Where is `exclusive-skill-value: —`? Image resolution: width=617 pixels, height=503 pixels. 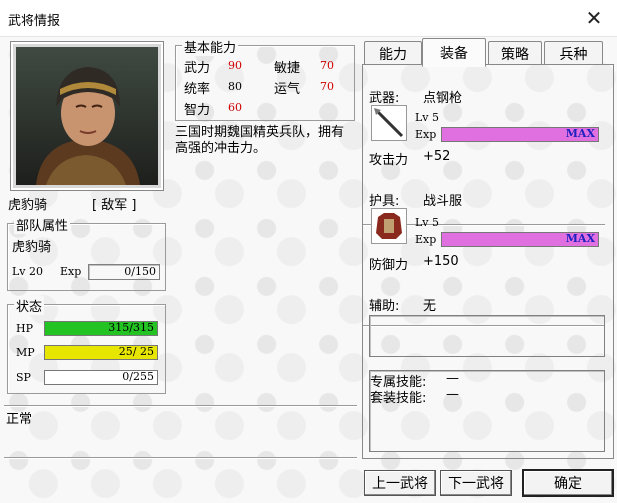 exclusive-skill-value: — is located at coordinates (452, 378).